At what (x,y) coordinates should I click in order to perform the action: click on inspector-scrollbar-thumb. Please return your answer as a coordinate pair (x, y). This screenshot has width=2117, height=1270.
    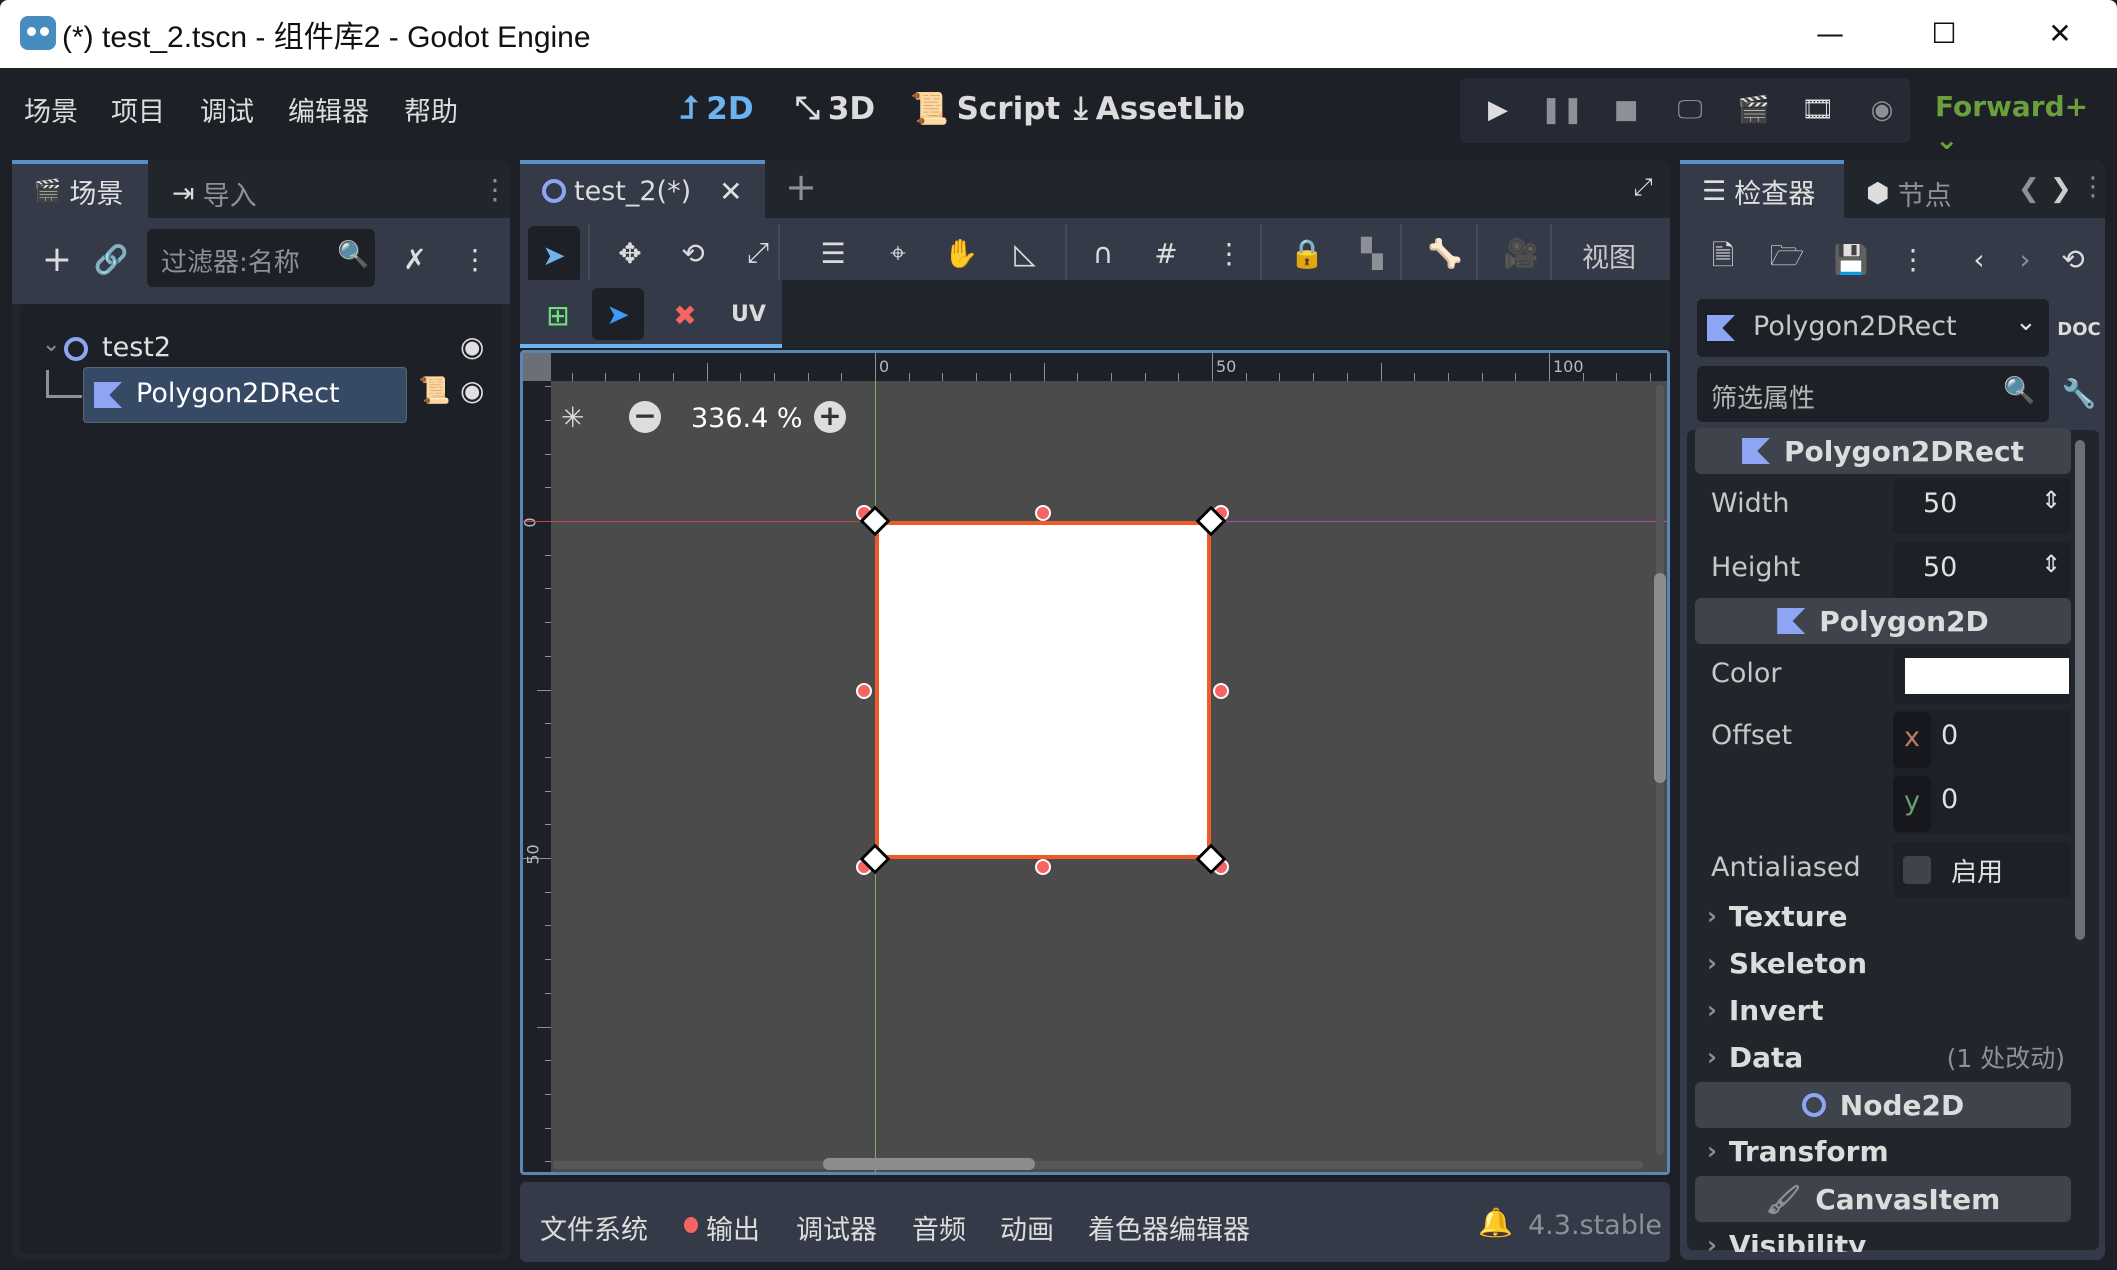
    Looking at the image, I should click on (2080, 690).